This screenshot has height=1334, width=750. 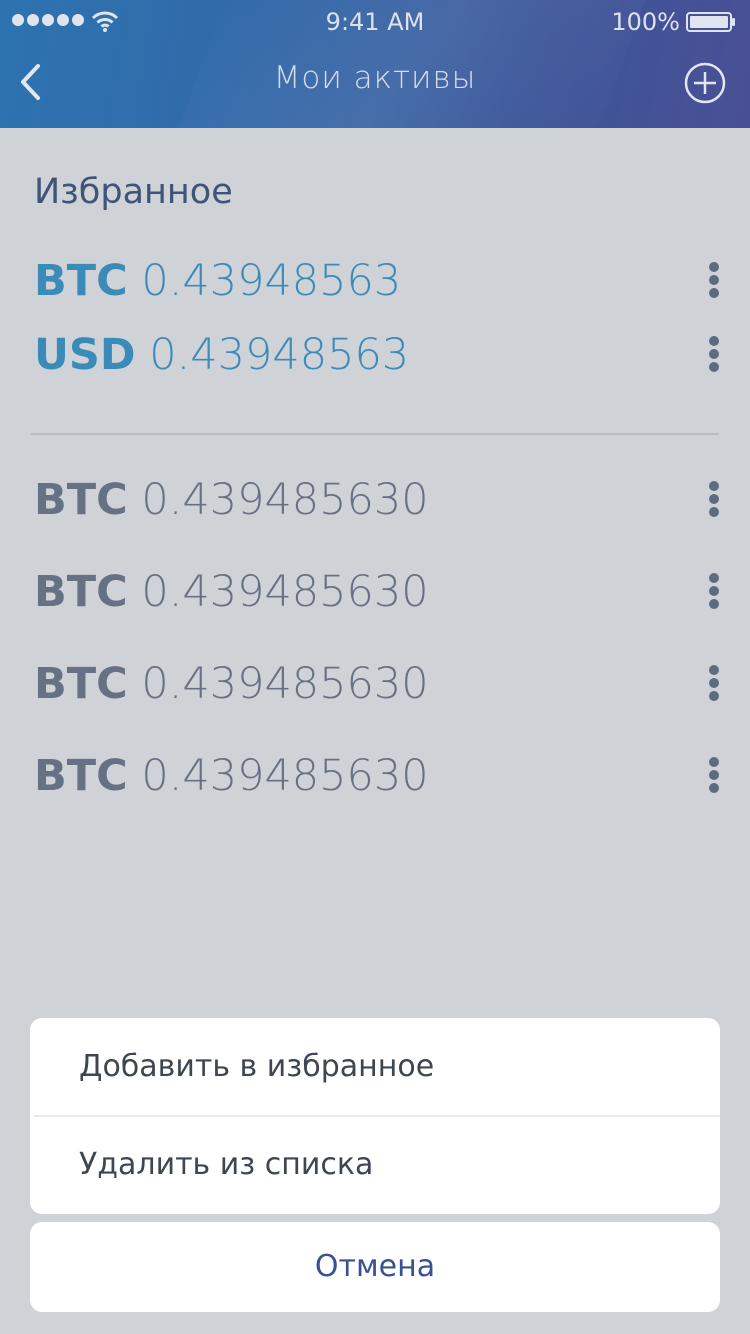 What do you see at coordinates (705, 83) in the screenshot?
I see `add-button` at bounding box center [705, 83].